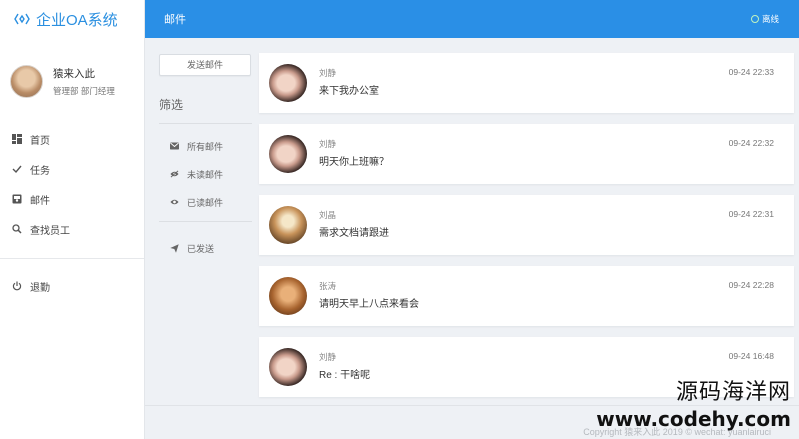 The height and width of the screenshot is (439, 799). What do you see at coordinates (17, 169) in the screenshot?
I see `check-icon` at bounding box center [17, 169].